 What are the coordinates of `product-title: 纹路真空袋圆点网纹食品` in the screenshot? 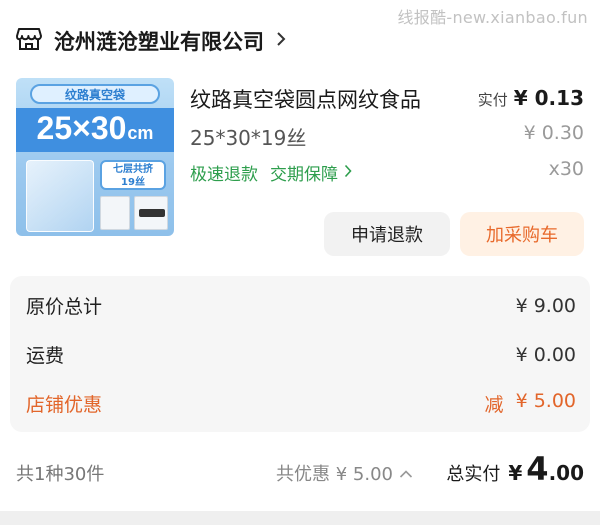 It's located at (305, 99).